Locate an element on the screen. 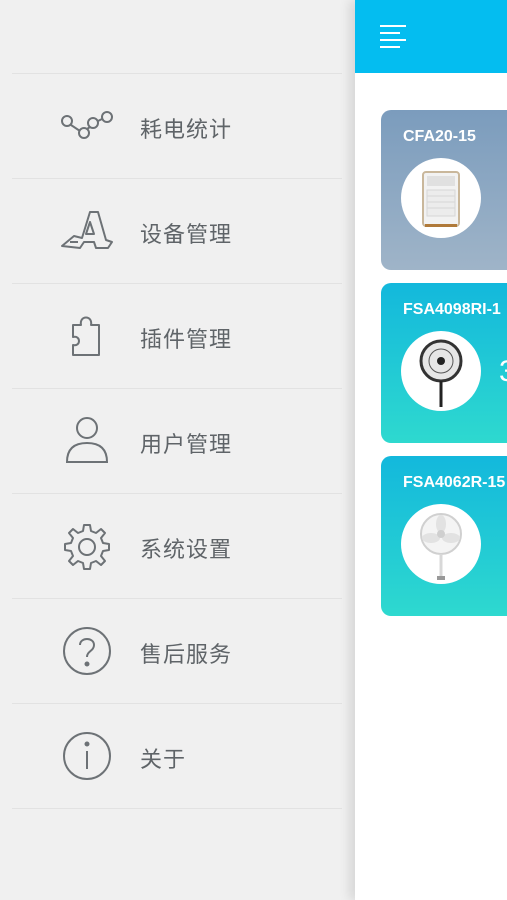 The width and height of the screenshot is (507, 900). air-cooler-image is located at coordinates (441, 198).